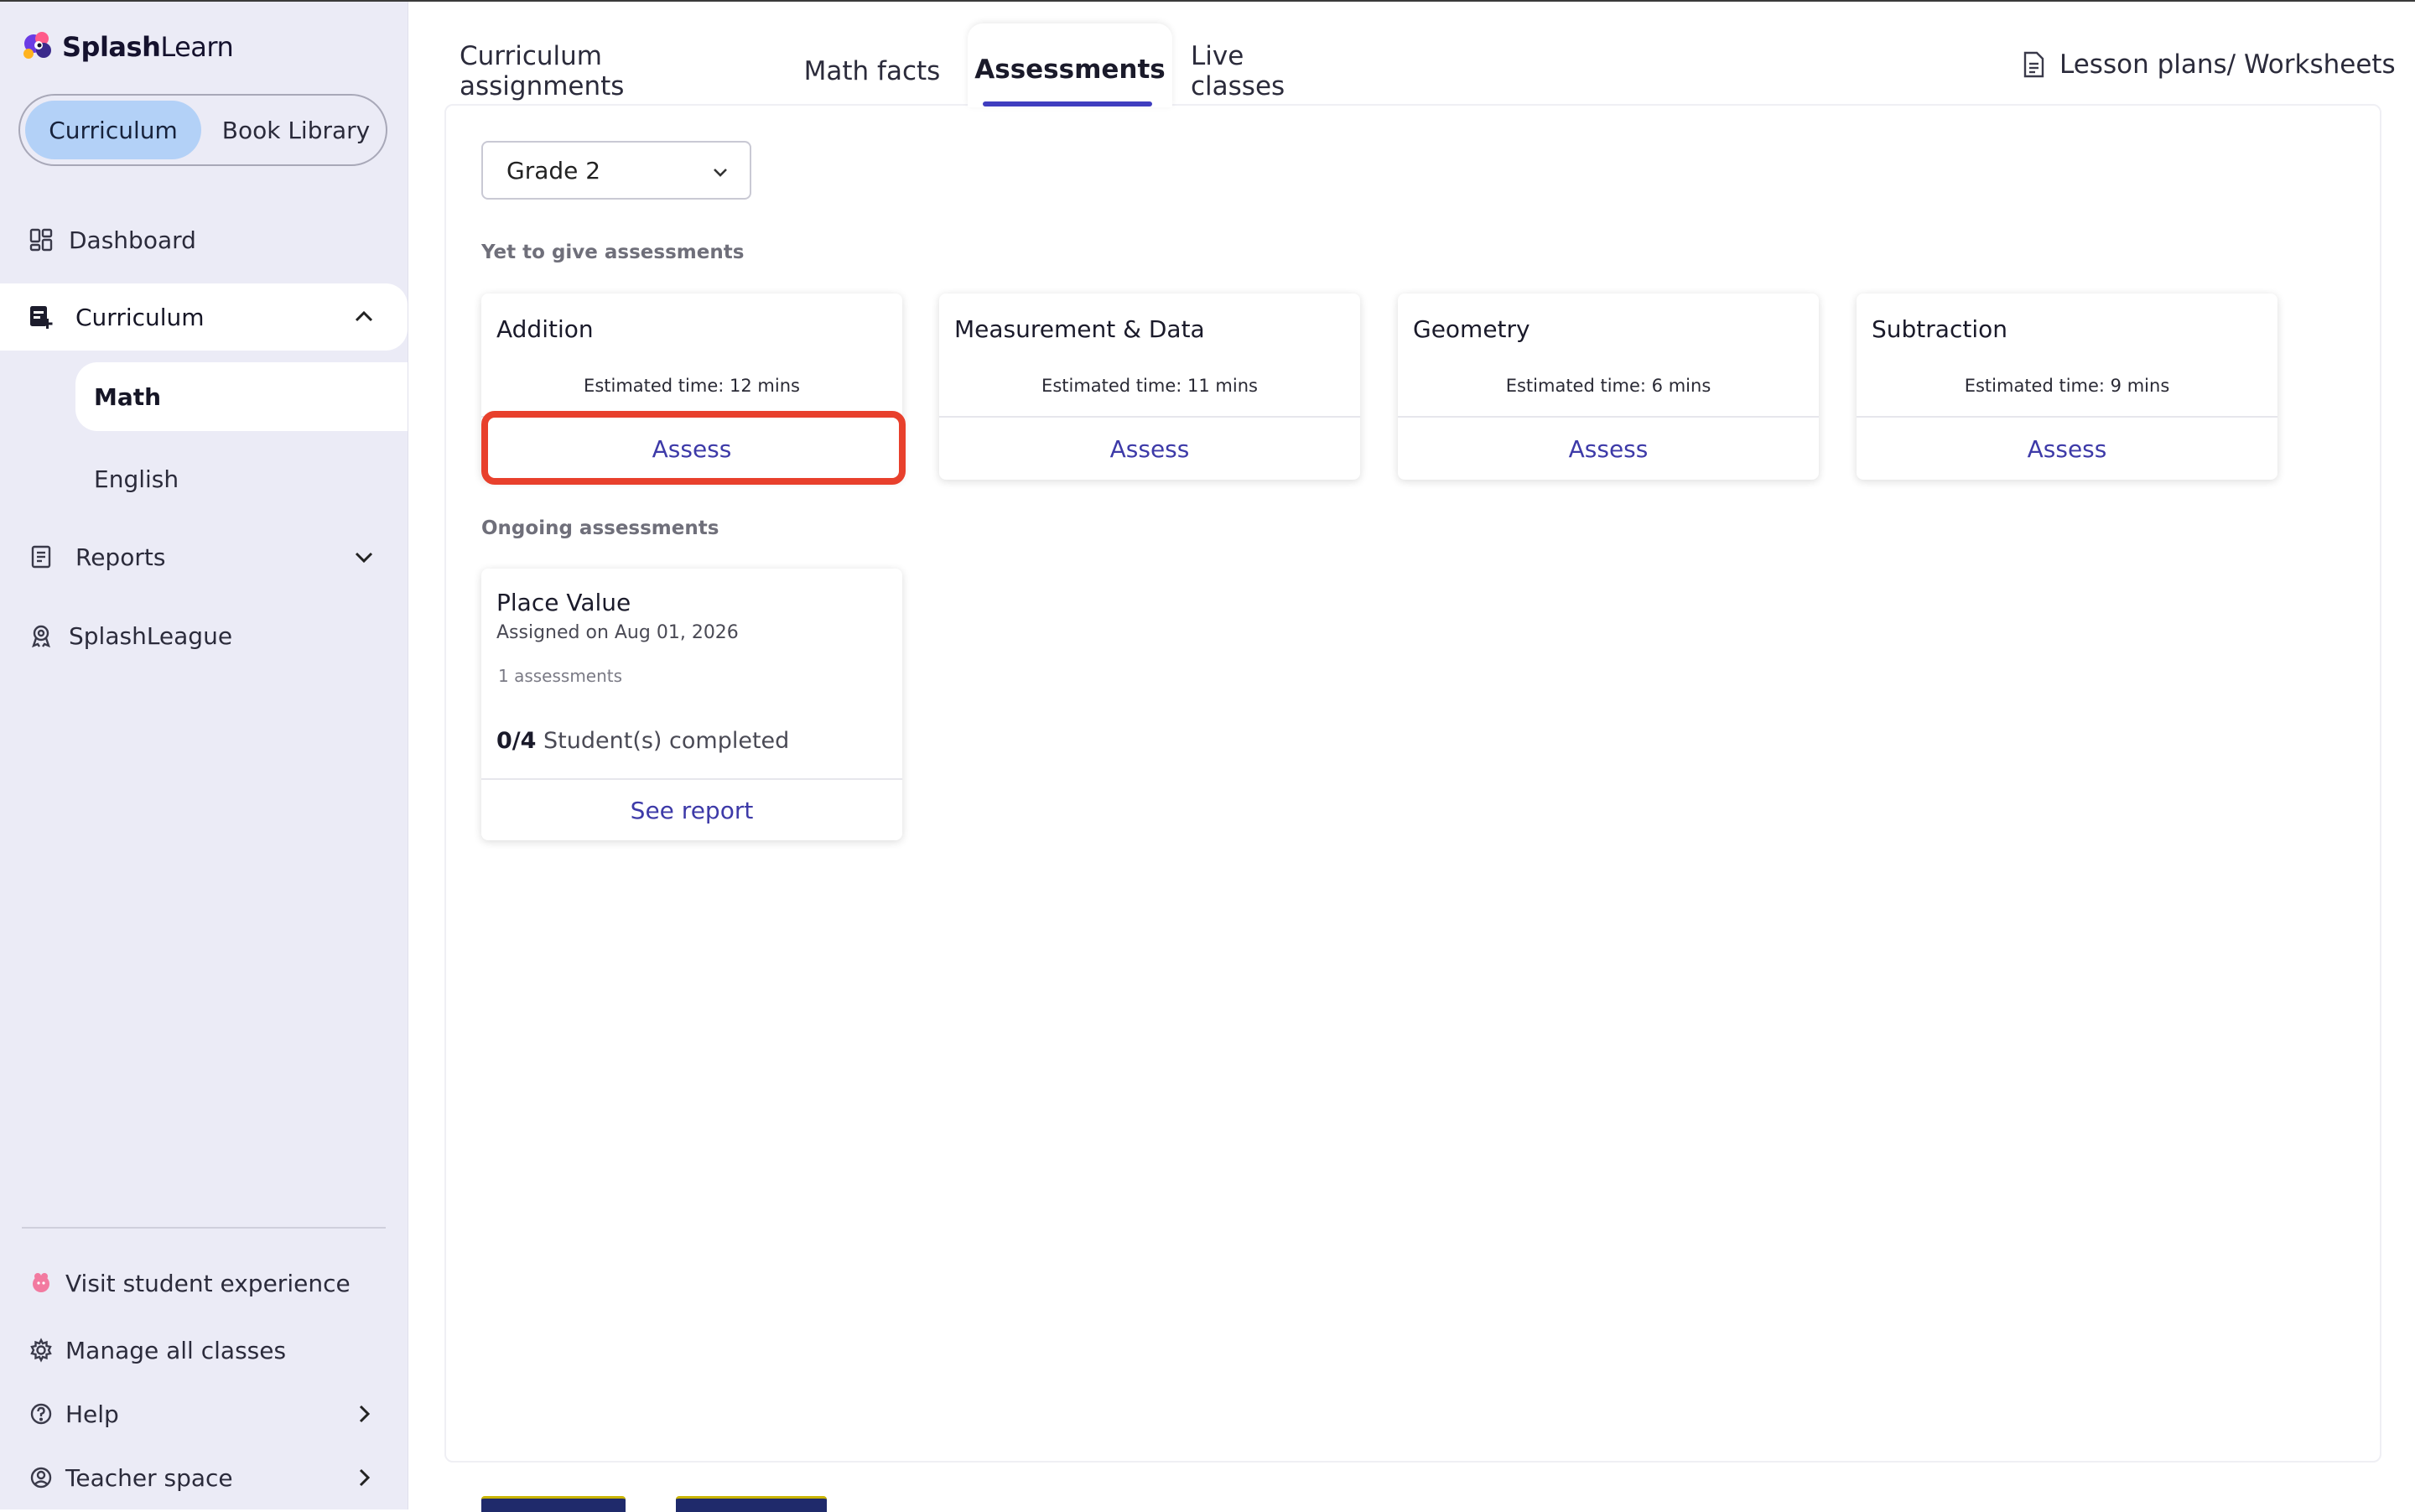  What do you see at coordinates (560, 676) in the screenshot?
I see `card-assessment-count: 1 assessments` at bounding box center [560, 676].